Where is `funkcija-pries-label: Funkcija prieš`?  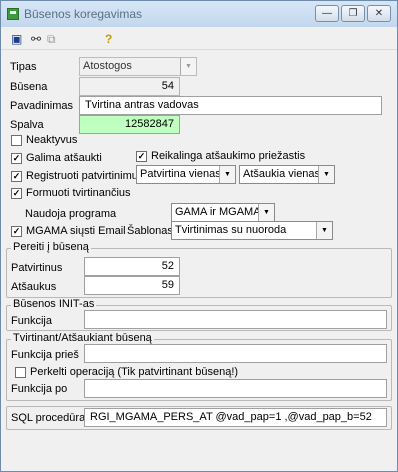
funkcija-pries-label: Funkcija prieš is located at coordinates (45, 355).